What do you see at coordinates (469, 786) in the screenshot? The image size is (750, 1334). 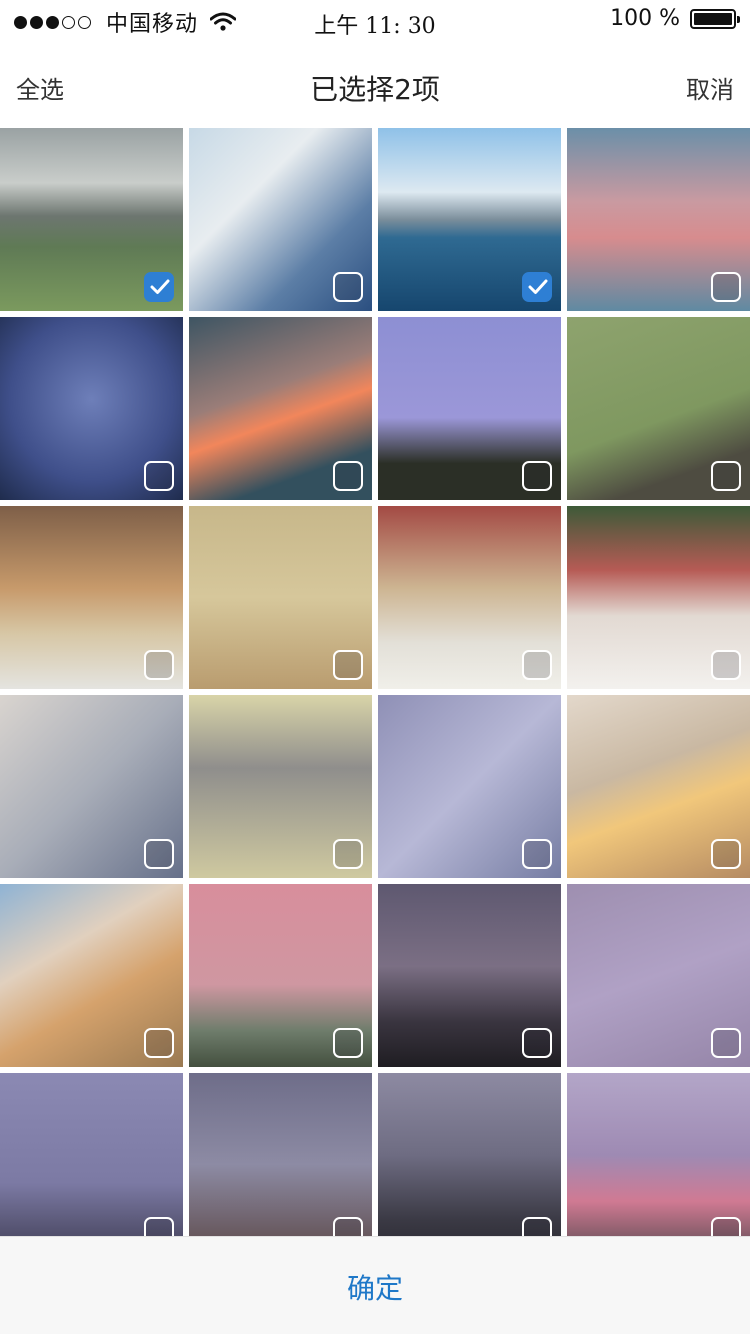 I see `photo-rose-shadow` at bounding box center [469, 786].